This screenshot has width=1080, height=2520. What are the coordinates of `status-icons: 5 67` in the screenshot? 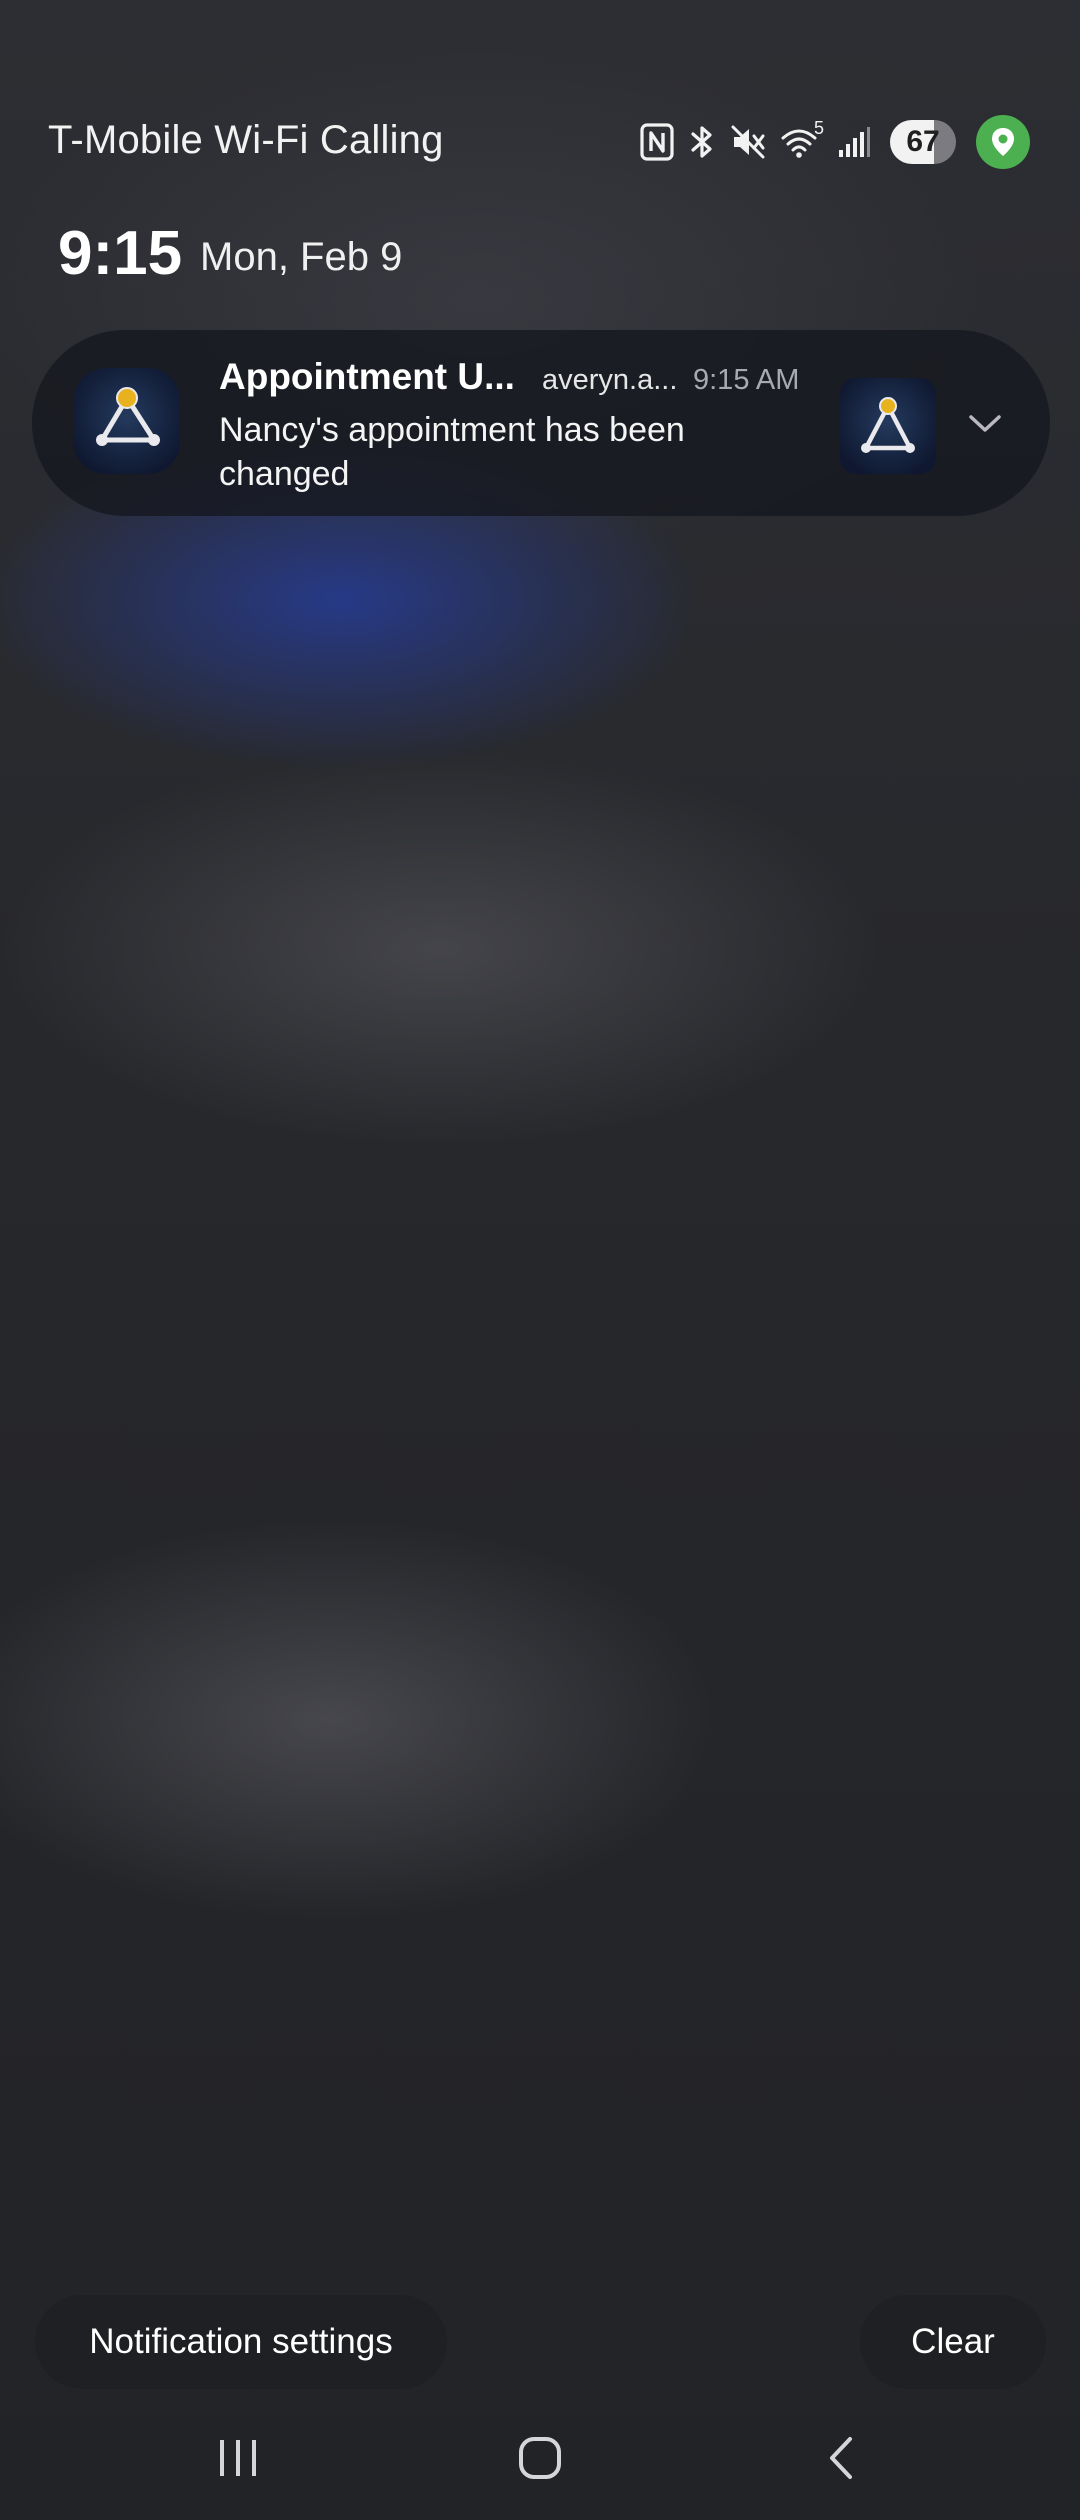 It's located at (835, 142).